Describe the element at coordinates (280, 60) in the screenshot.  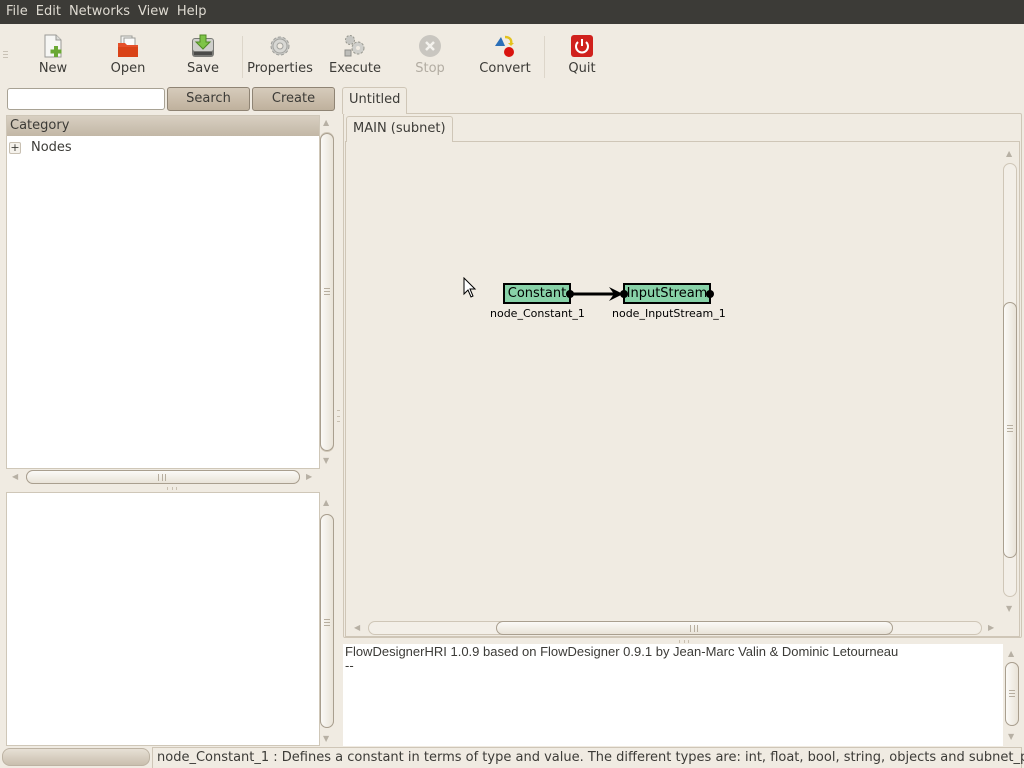
I see `properties-button: Properties` at that location.